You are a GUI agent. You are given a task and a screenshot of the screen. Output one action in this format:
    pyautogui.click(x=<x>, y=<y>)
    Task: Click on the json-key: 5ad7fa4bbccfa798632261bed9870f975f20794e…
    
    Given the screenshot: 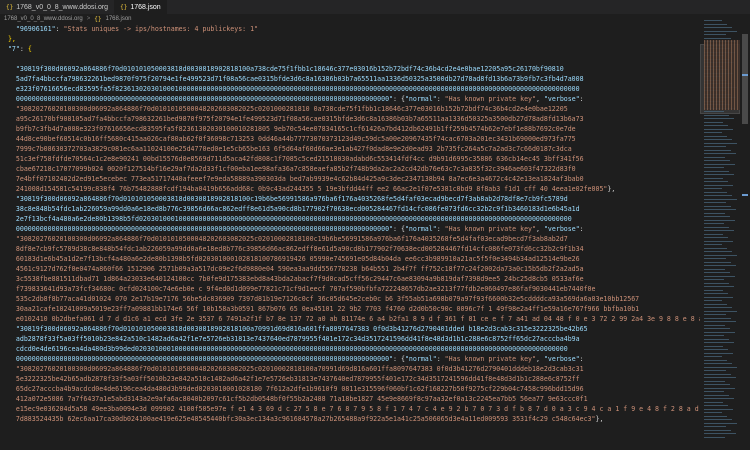 What is the action you would take?
    pyautogui.click(x=299, y=79)
    